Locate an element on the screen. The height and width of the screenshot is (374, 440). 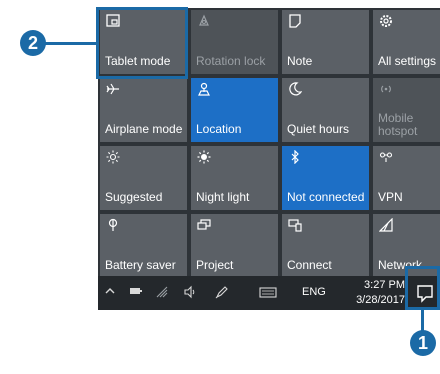
tile-label: Note is located at coordinates (300, 61).